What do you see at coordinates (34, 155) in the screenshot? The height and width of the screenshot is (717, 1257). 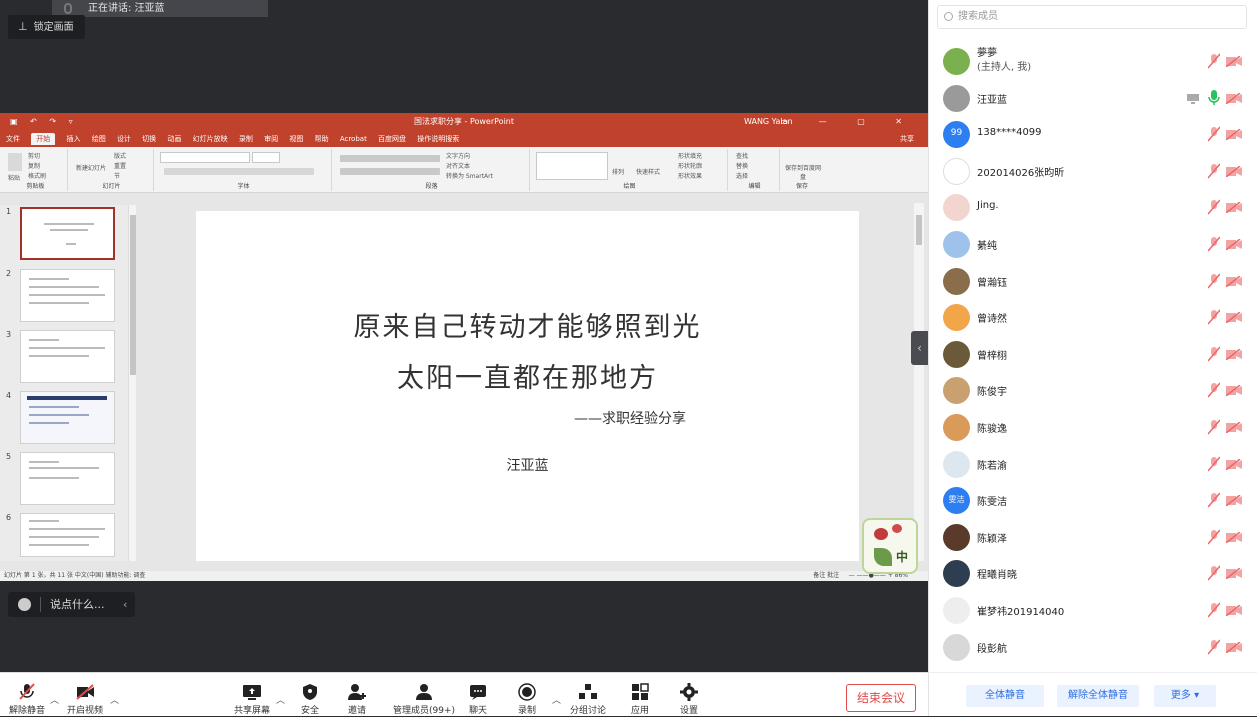 I see `cut-button: 剪切` at bounding box center [34, 155].